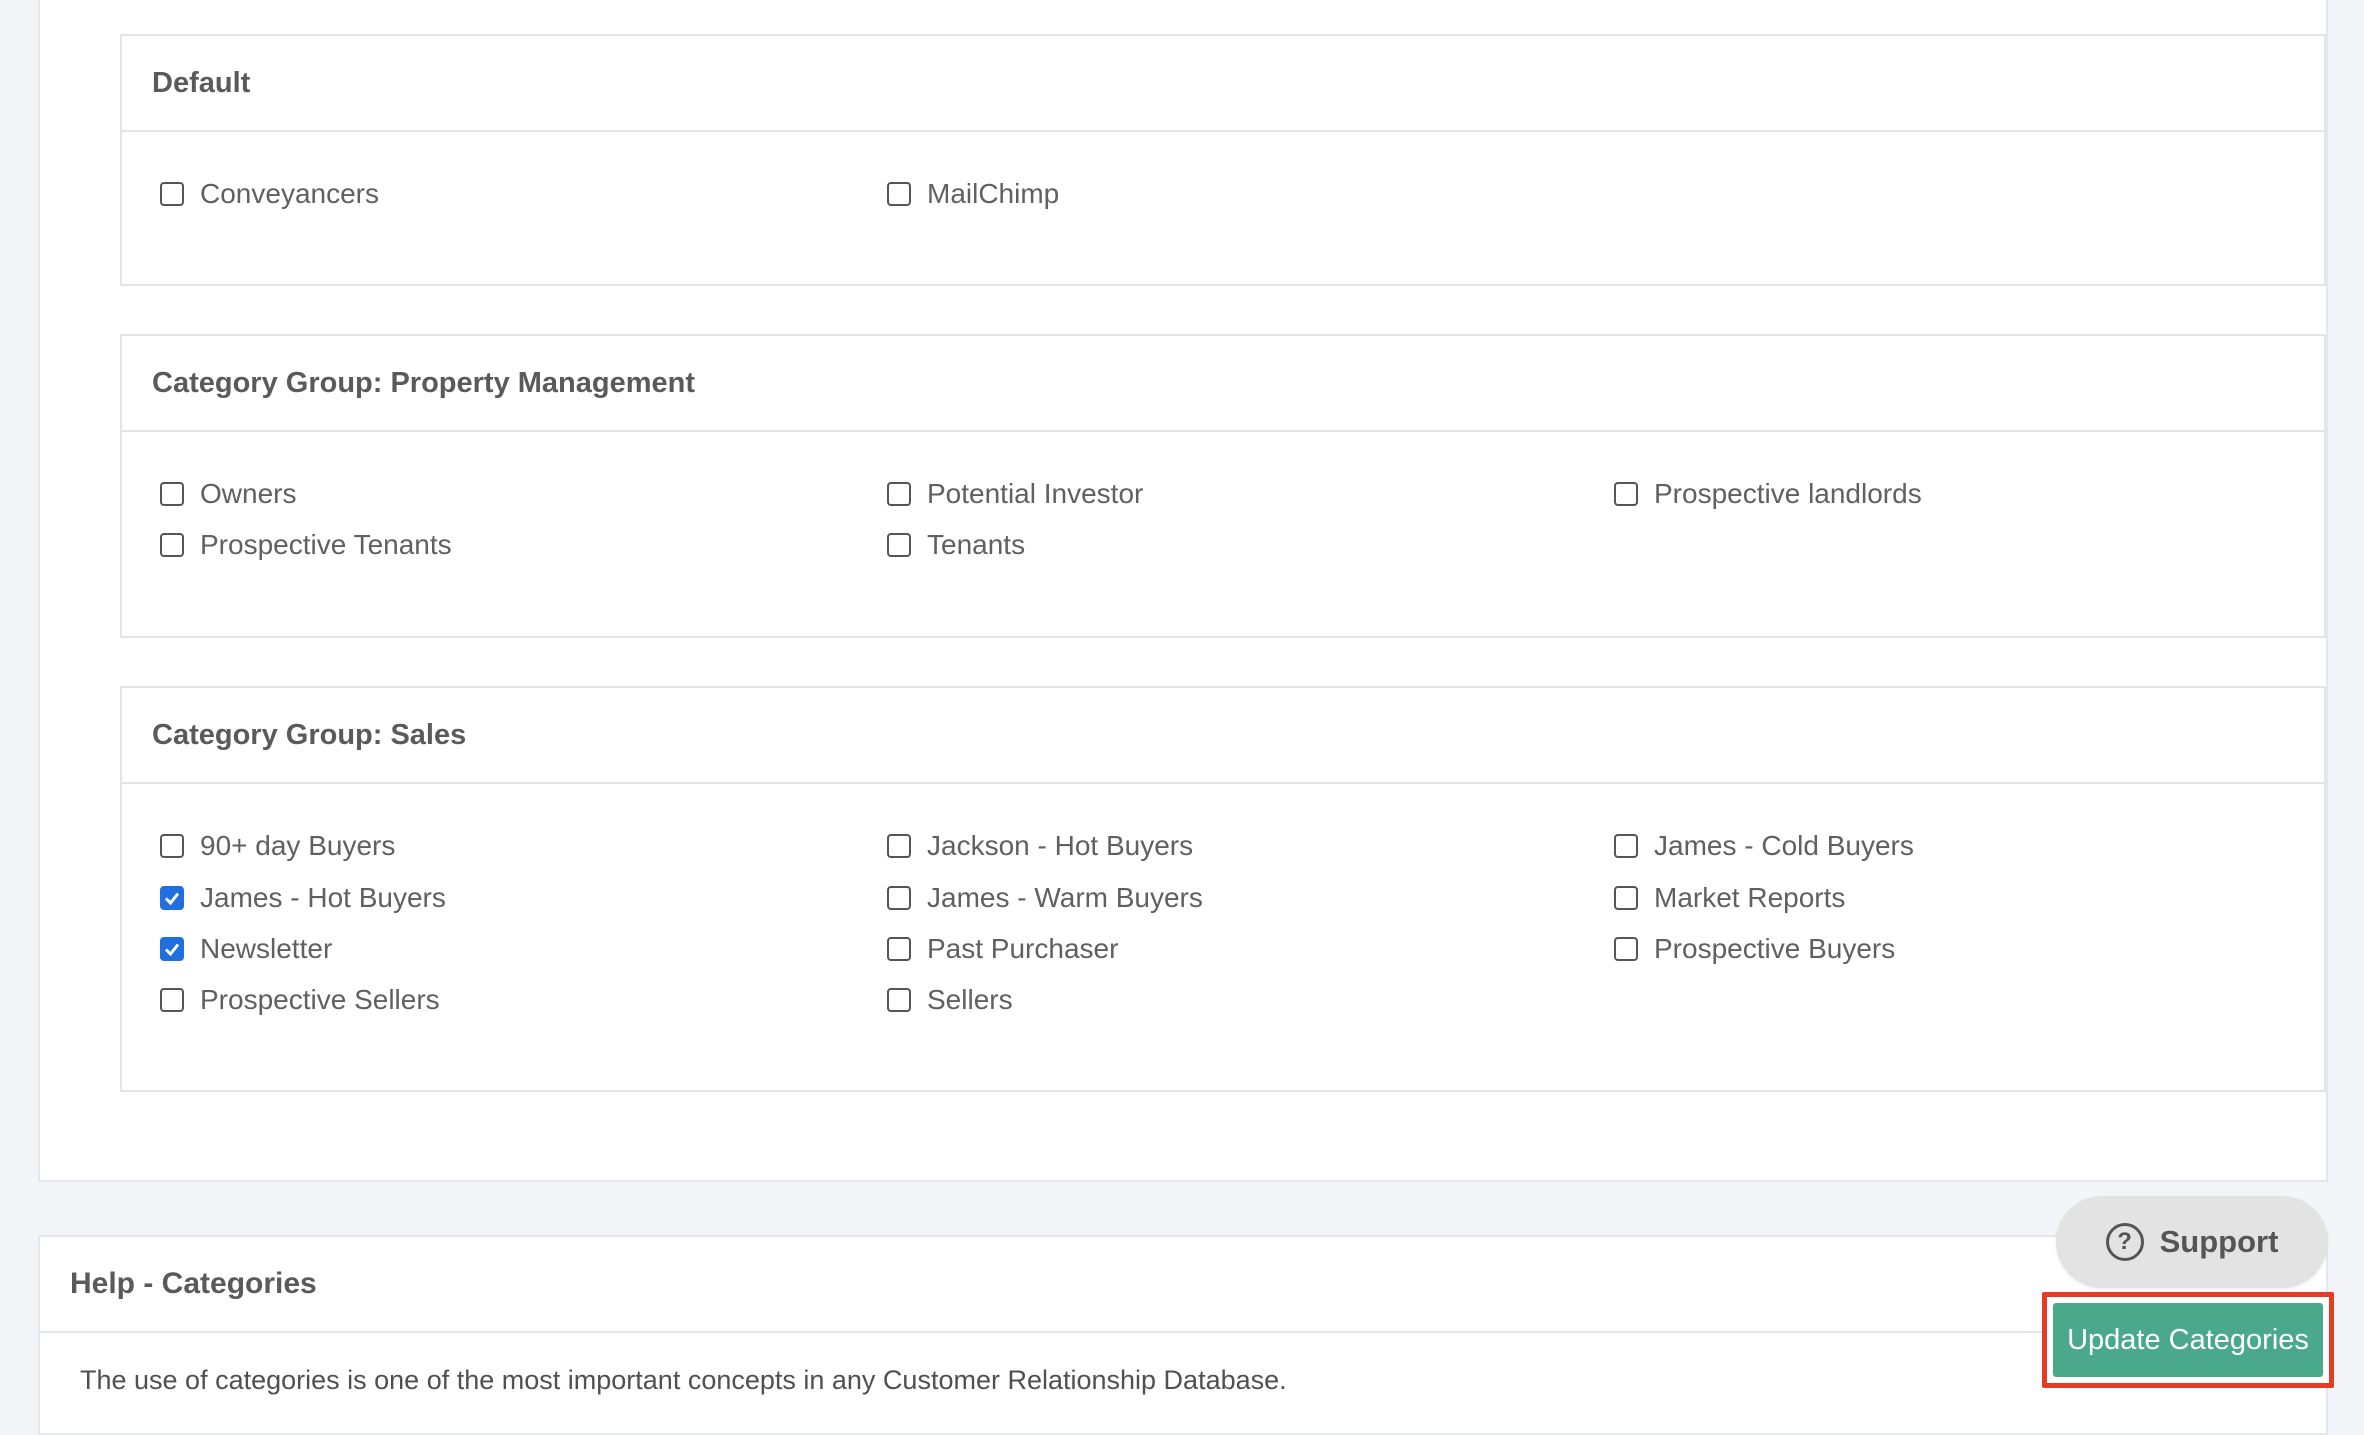  What do you see at coordinates (2124, 1242) in the screenshot?
I see `help-circle-icon: ?` at bounding box center [2124, 1242].